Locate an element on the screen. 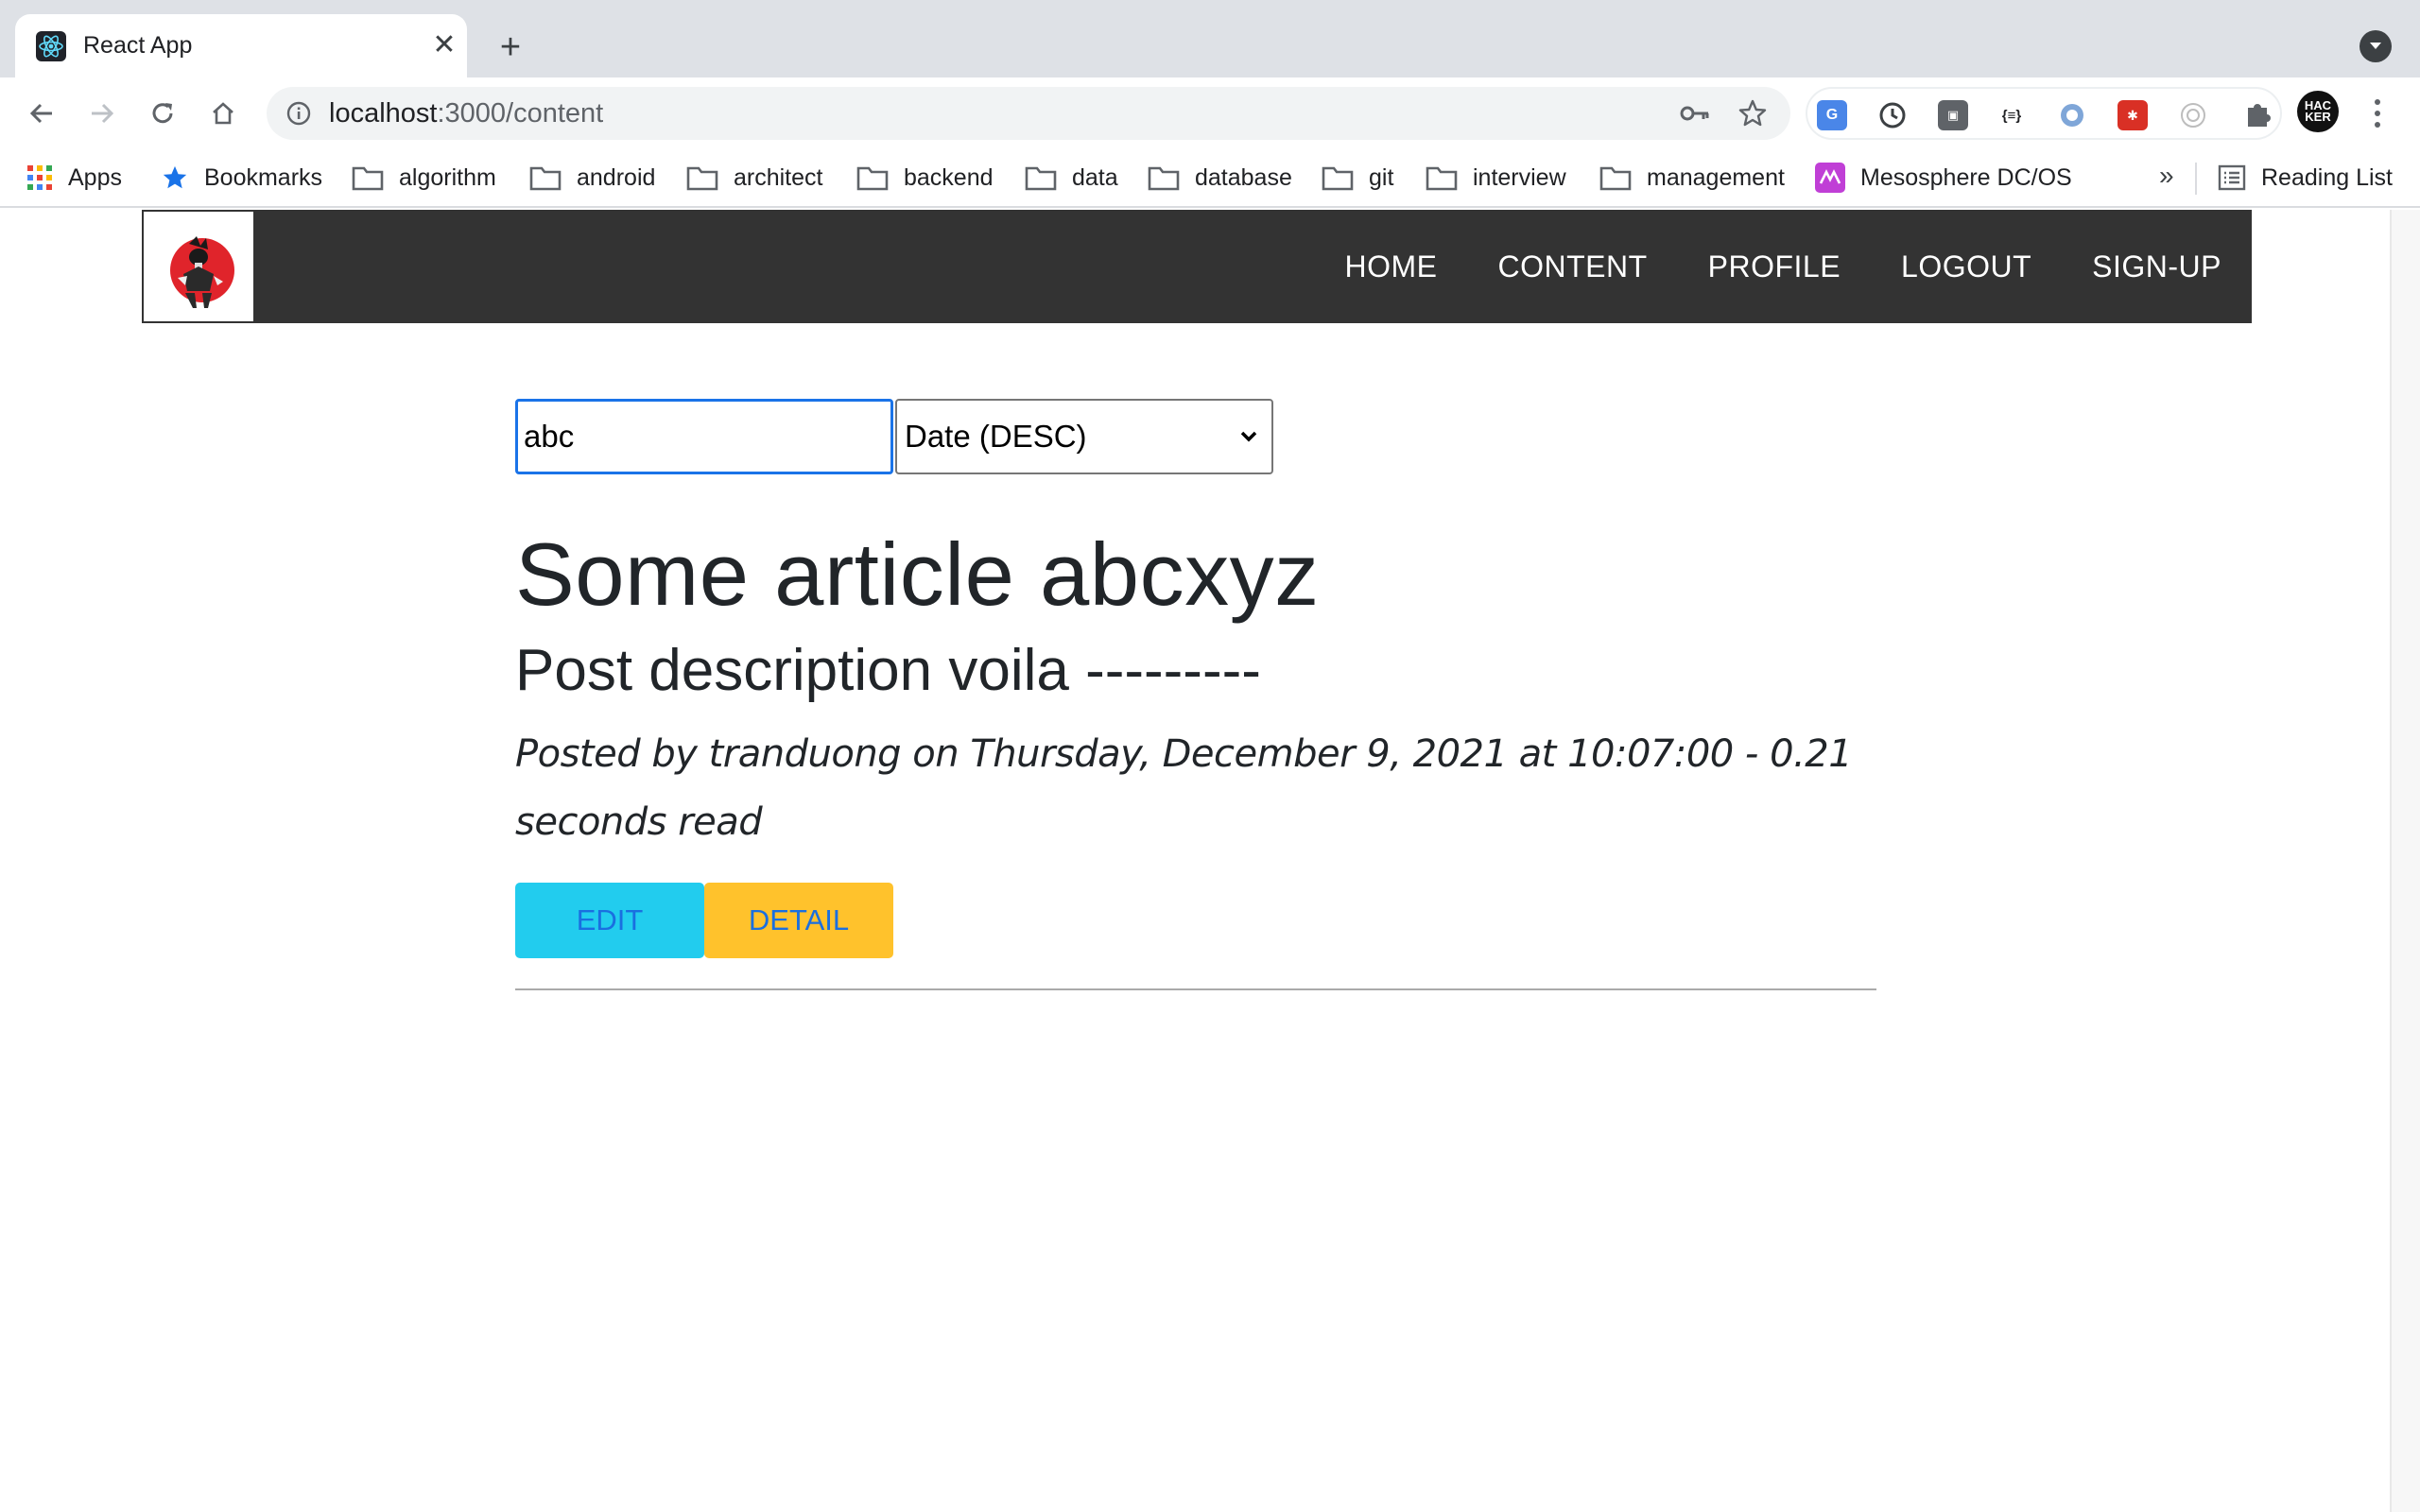 This screenshot has height=1512, width=2420. nav-link-signup: SIGN-UP is located at coordinates (2156, 266).